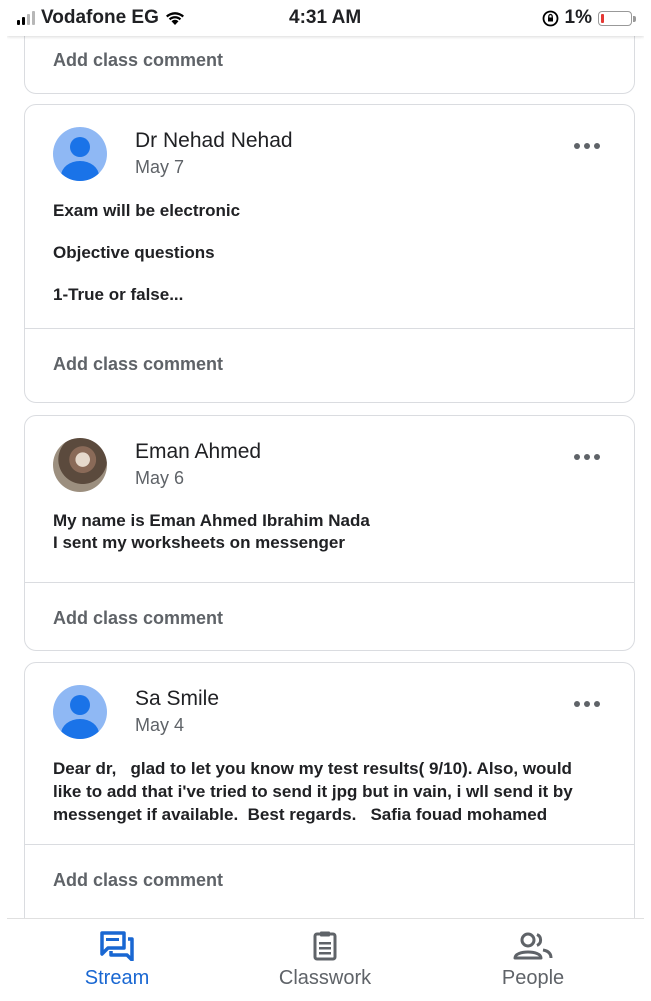 The width and height of the screenshot is (651, 1001). Describe the element at coordinates (325, 978) in the screenshot. I see `nav-classwork-label: Classwork` at that location.